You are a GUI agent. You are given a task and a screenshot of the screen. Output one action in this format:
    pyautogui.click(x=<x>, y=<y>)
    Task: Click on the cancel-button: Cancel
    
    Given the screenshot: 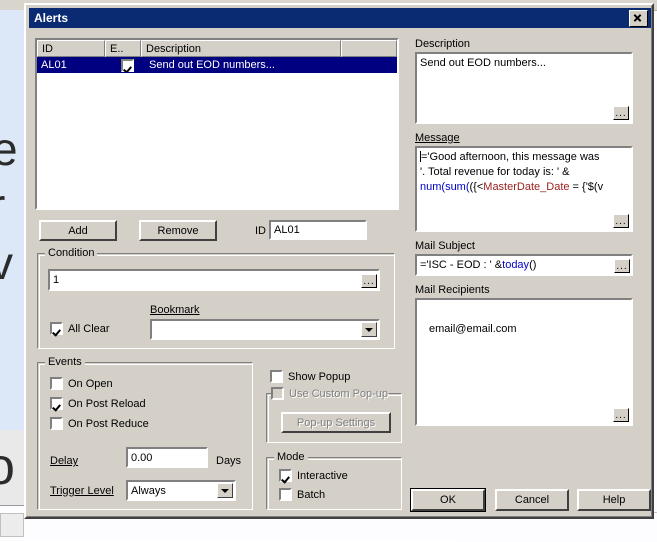 What is the action you would take?
    pyautogui.click(x=532, y=500)
    